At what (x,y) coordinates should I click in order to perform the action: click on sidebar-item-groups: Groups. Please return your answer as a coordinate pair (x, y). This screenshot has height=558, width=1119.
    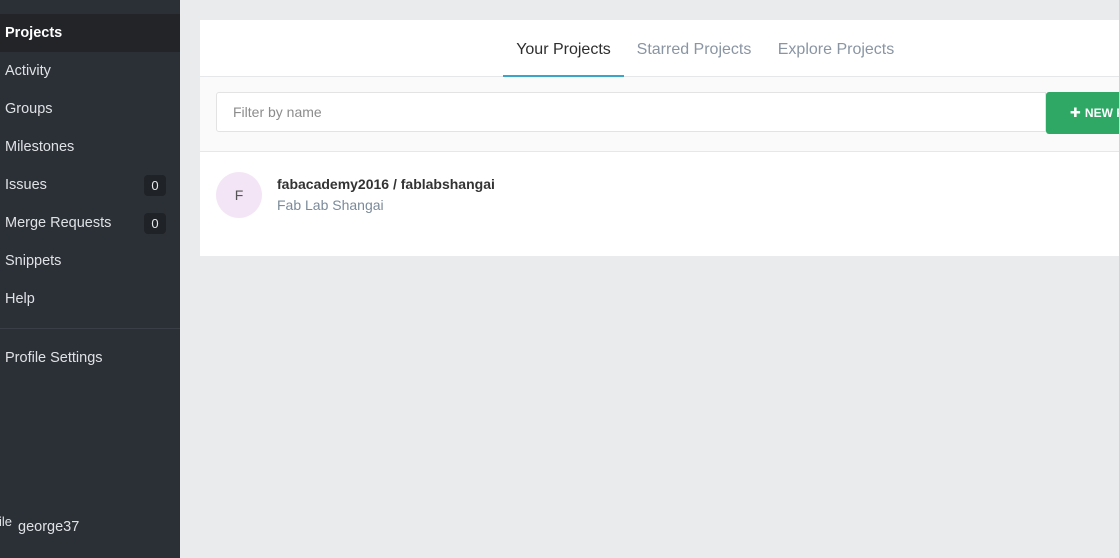
    Looking at the image, I should click on (90, 109).